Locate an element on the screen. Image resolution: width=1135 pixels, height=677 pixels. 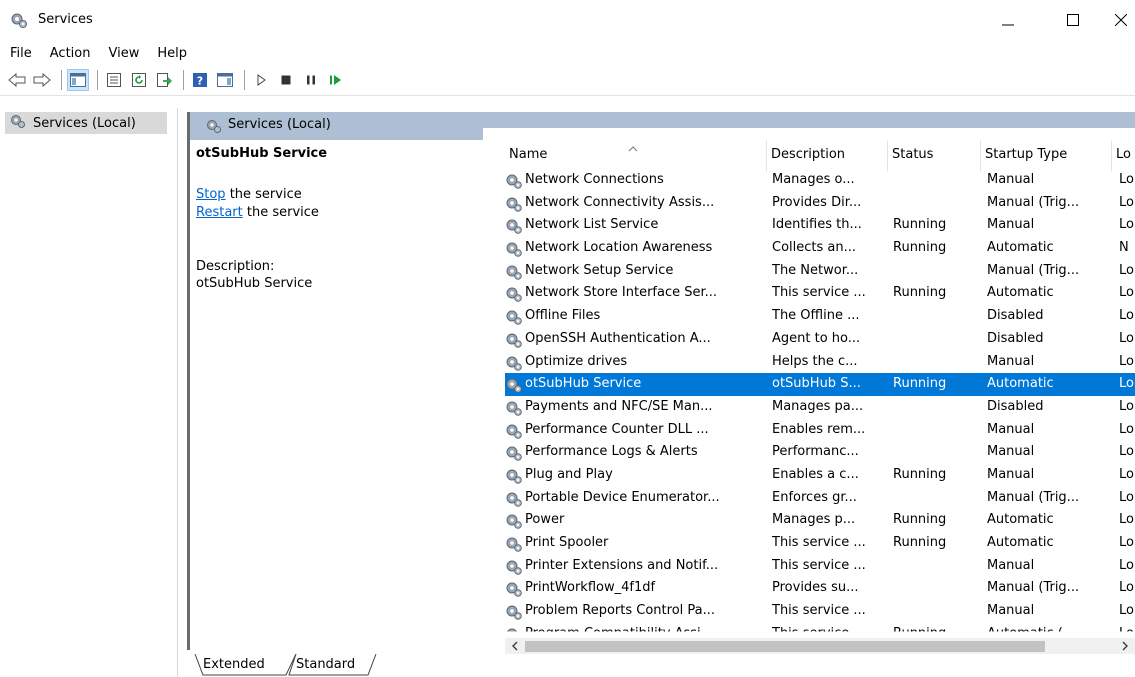
column-header-label: Status is located at coordinates (913, 154).